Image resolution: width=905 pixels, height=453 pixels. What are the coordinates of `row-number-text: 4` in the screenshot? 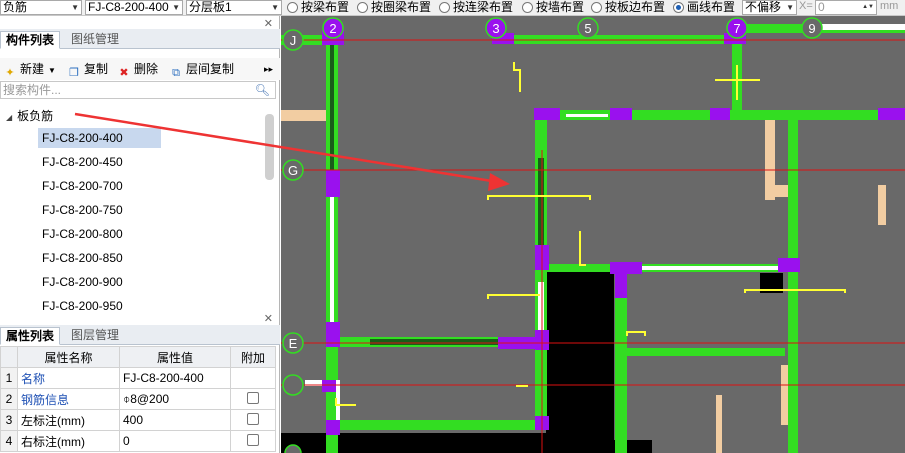 It's located at (9, 441).